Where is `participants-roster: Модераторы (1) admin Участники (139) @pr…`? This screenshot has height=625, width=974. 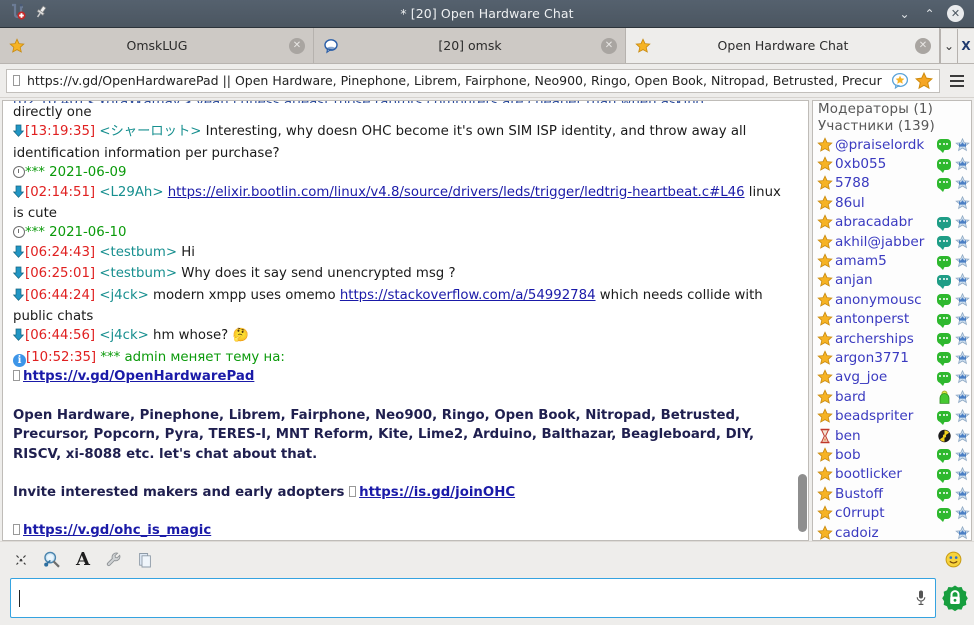 participants-roster: Модераторы (1) admin Участники (139) @pr… is located at coordinates (892, 320).